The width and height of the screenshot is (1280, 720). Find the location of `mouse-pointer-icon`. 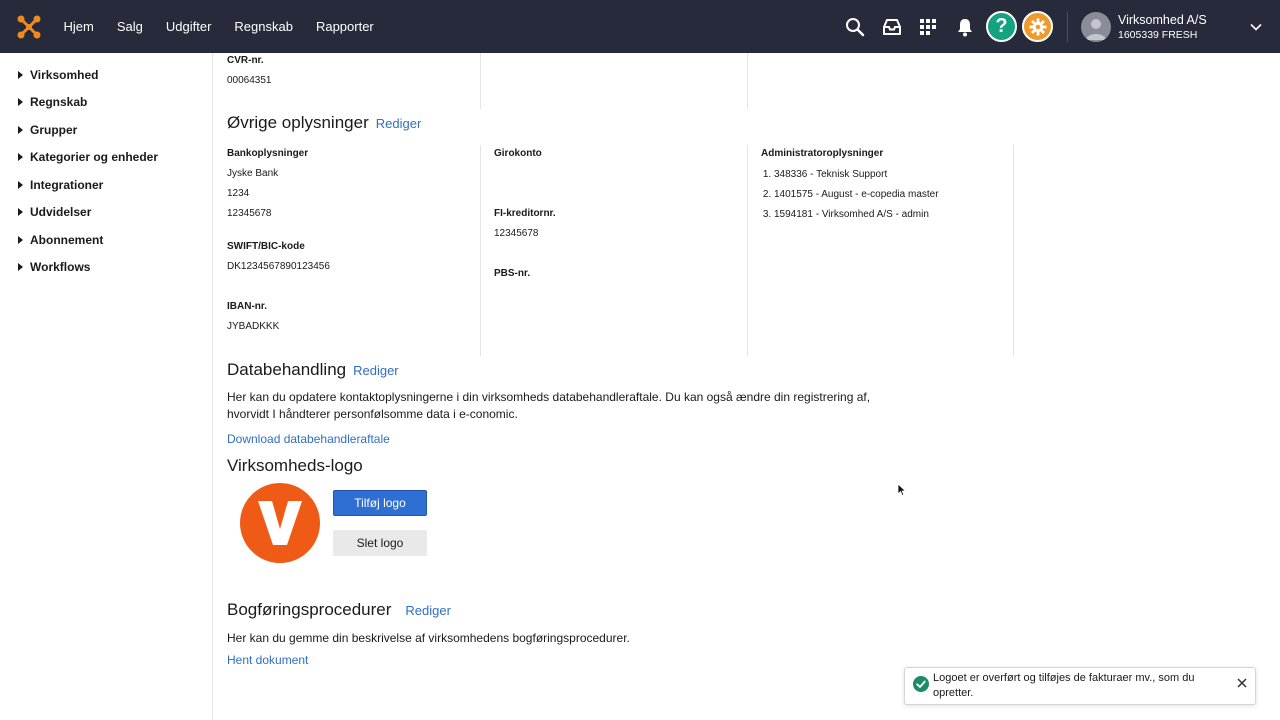

mouse-pointer-icon is located at coordinates (902, 490).